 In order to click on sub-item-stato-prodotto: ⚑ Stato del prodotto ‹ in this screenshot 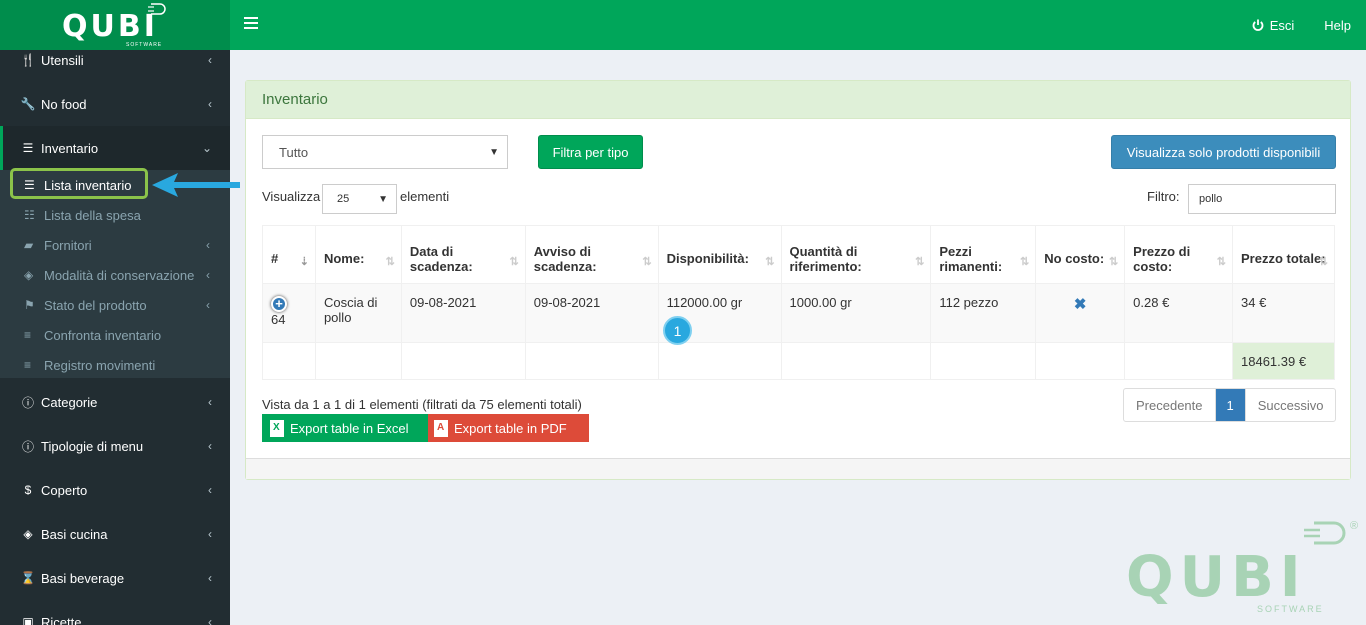, I will do `click(115, 305)`.